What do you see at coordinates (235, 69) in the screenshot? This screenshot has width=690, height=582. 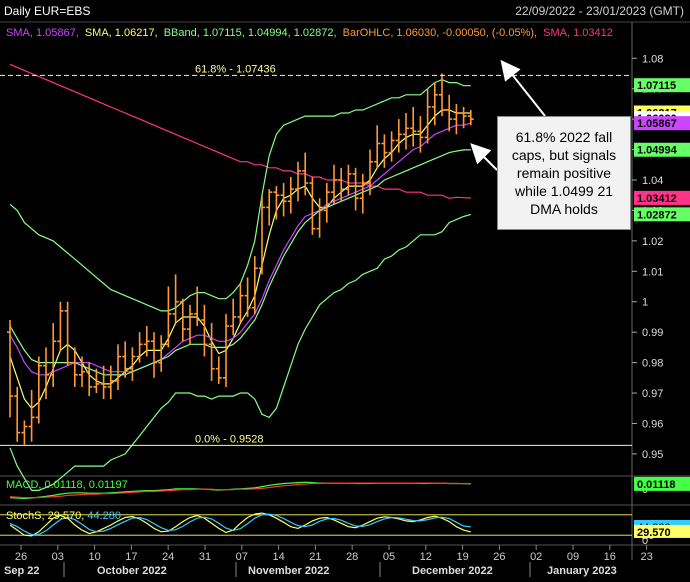 I see `fib-level-label: 61.8% - 1.07436` at bounding box center [235, 69].